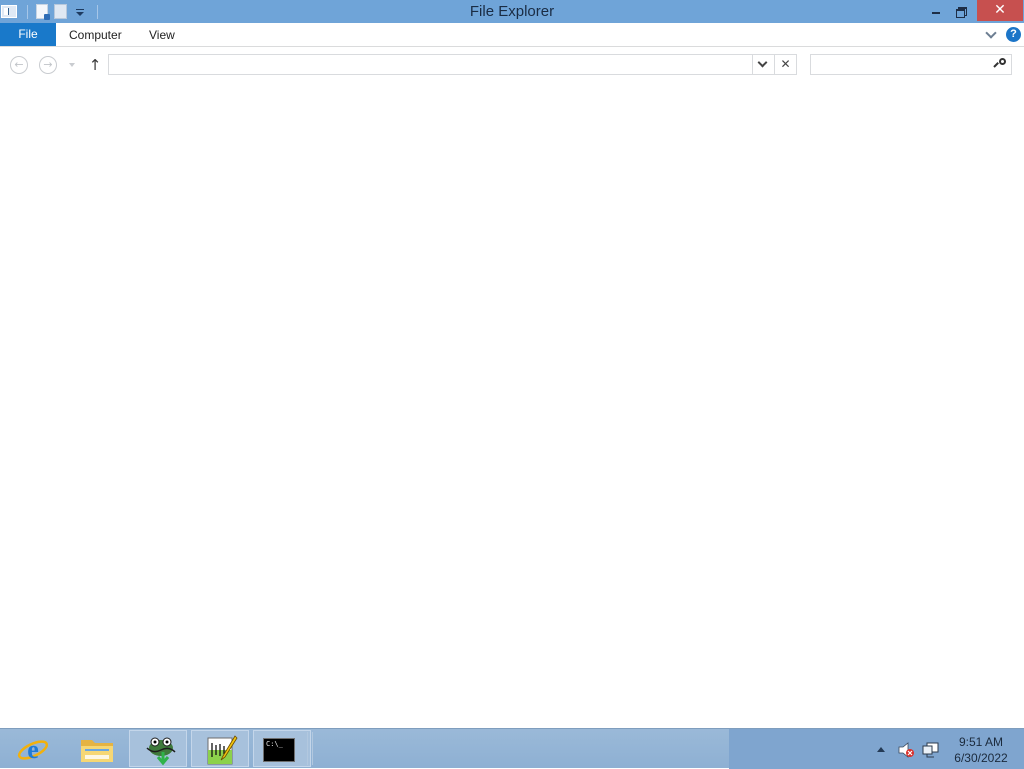  Describe the element at coordinates (95, 34) in the screenshot. I see `tab-computer: Computer` at that location.